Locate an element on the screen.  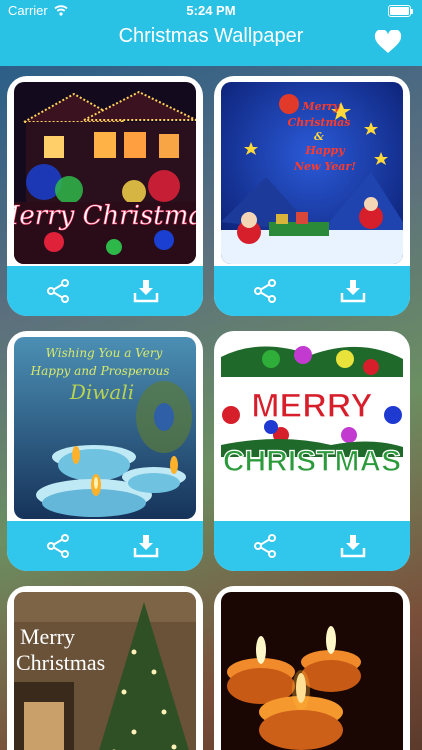
wallpaper-card-1: Merry Christmas is located at coordinates (105, 196).